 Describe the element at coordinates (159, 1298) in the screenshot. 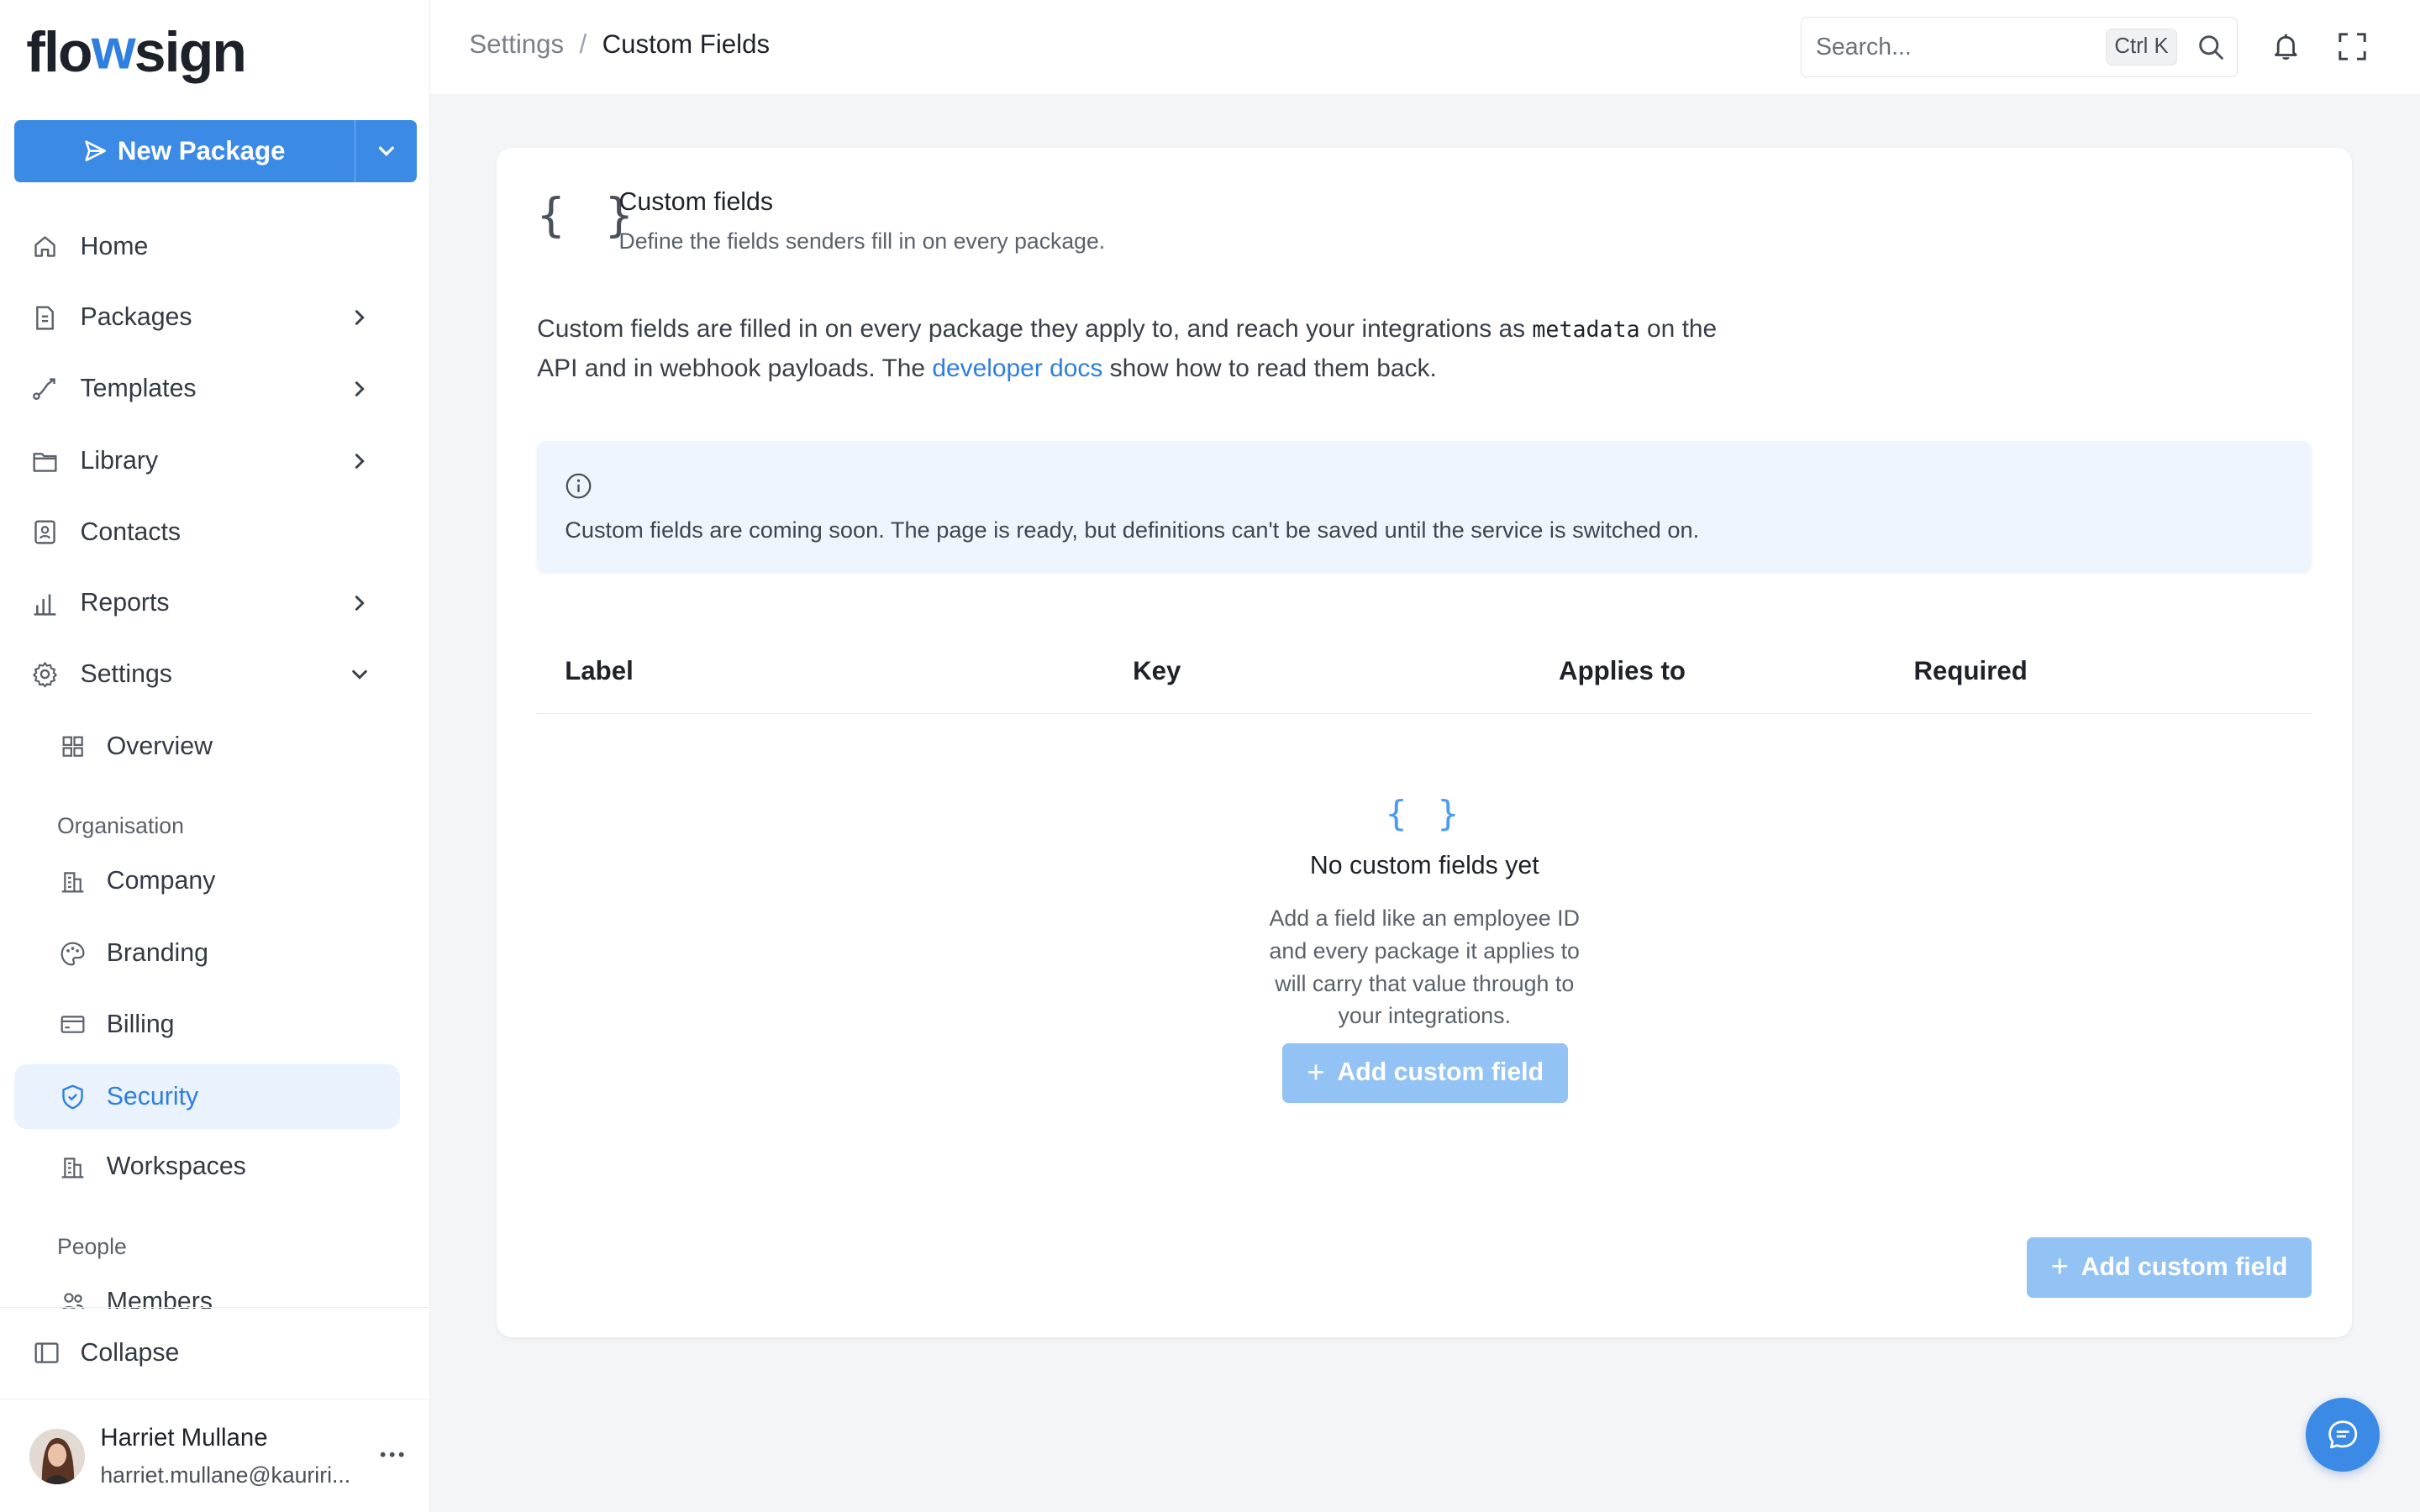

I see `sidebar-item-label: Members` at that location.